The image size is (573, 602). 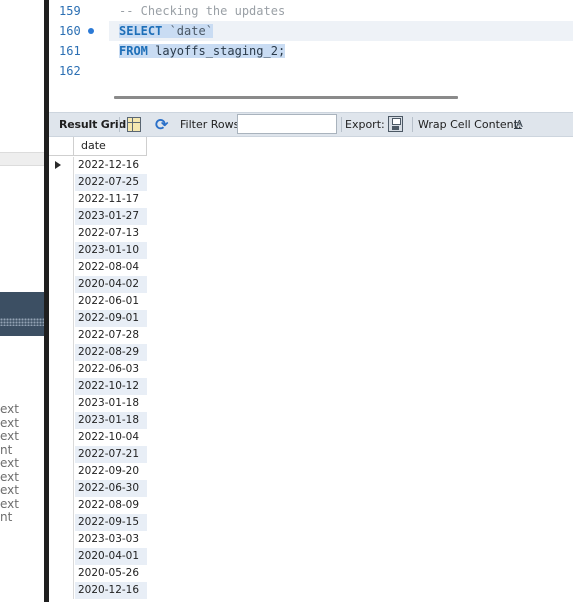 I want to click on table-row: 2022-11-17, so click(x=98, y=199).